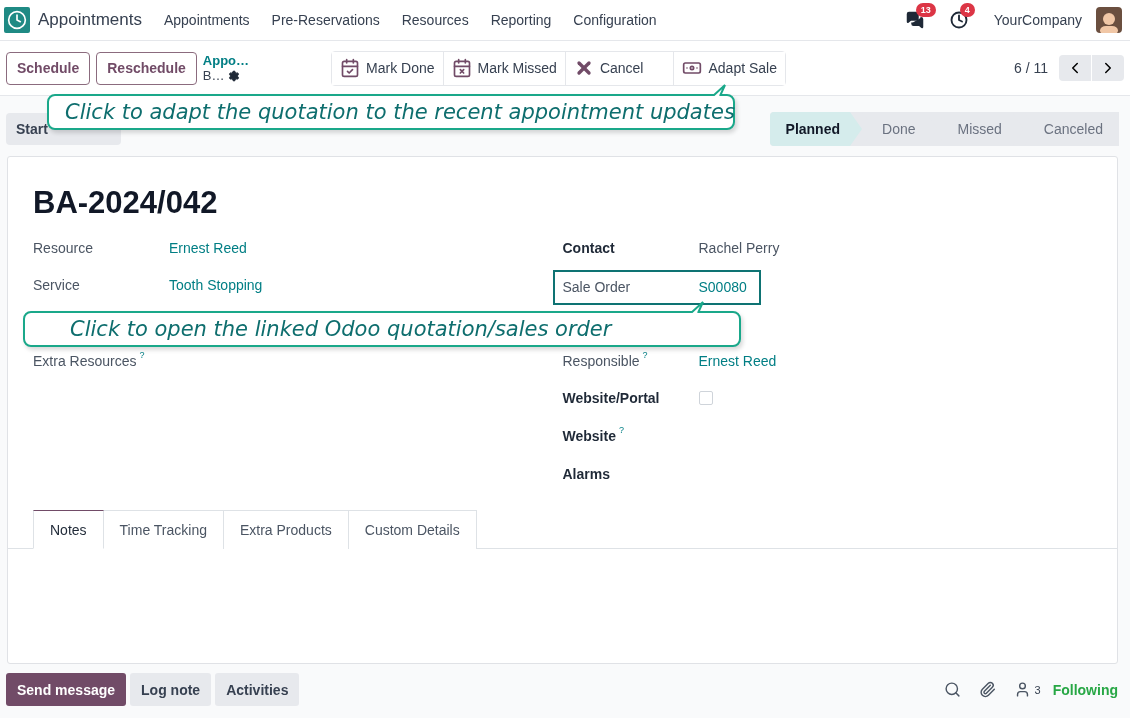 This screenshot has width=1130, height=718. I want to click on guide-tooltip: Click to open the linked Odoo quotation/sales order, so click(382, 329).